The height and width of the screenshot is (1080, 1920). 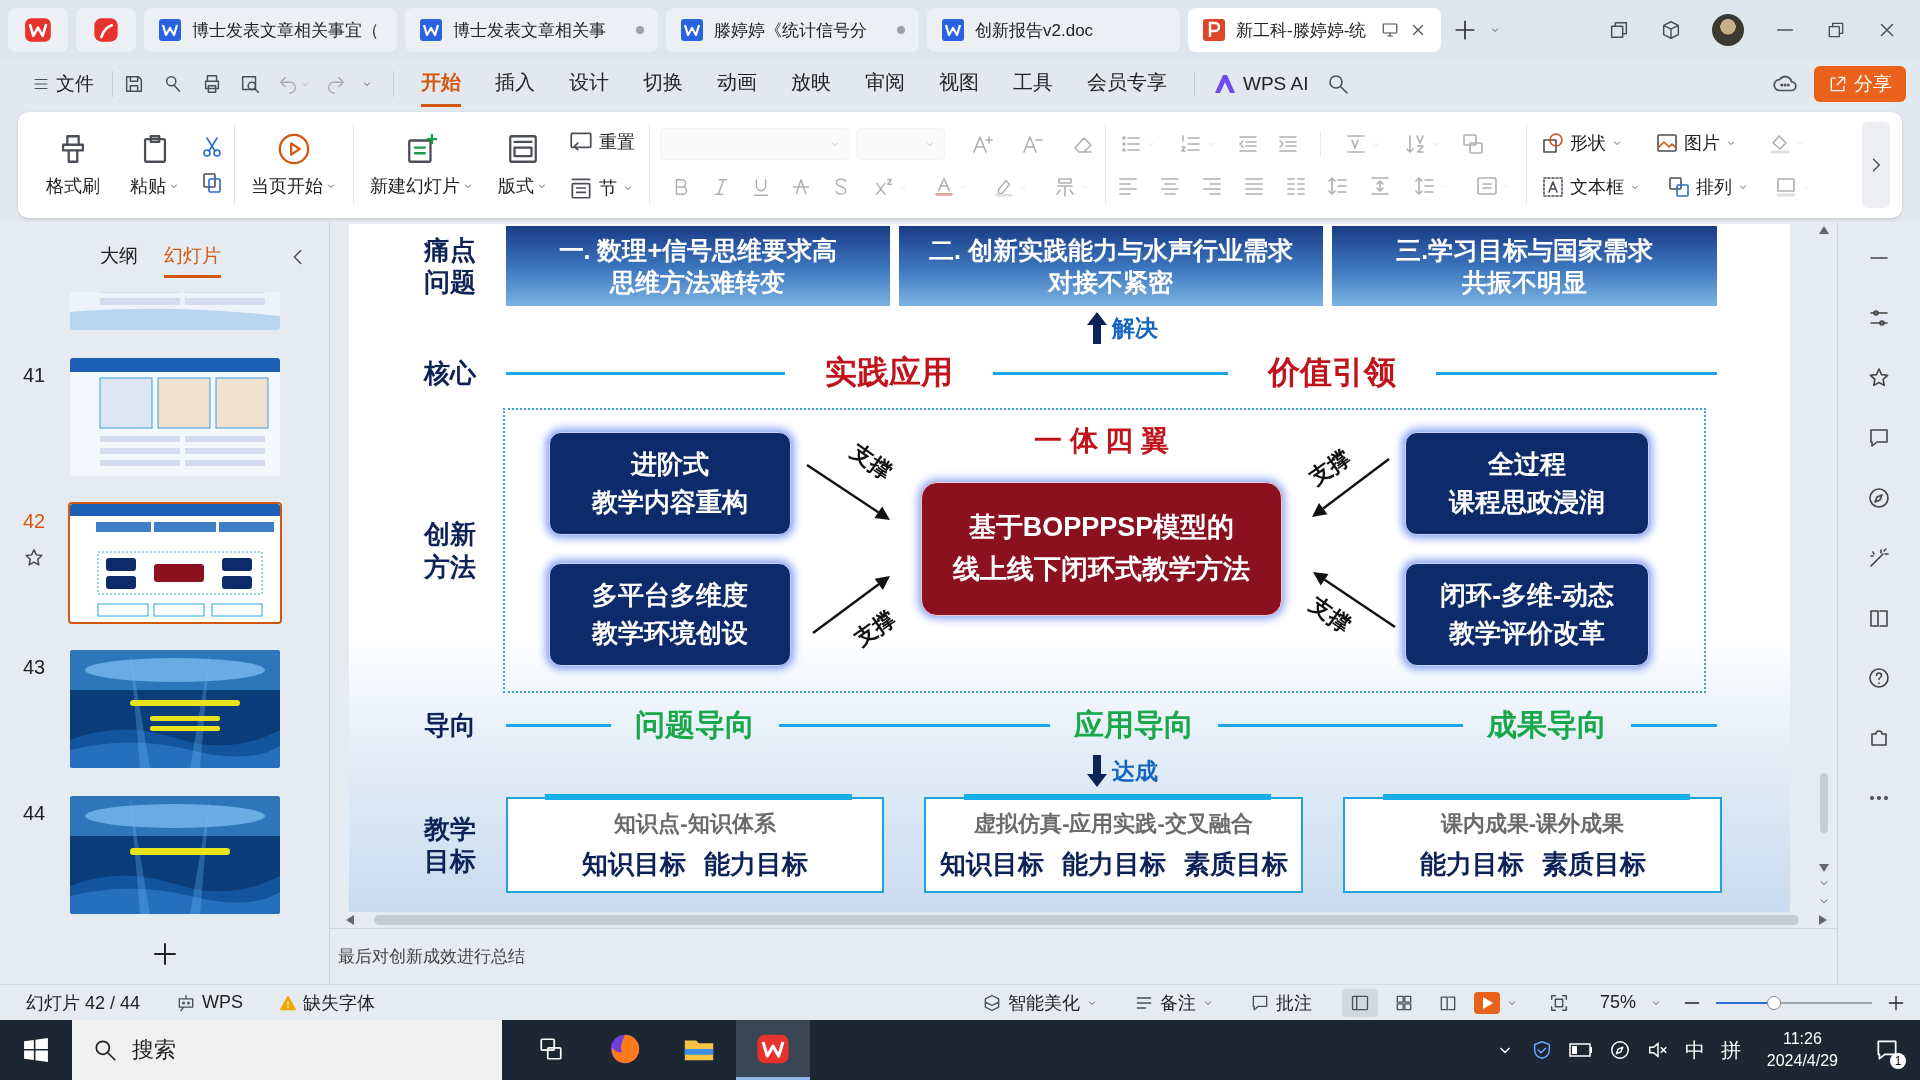 I want to click on arrange-button: 排列, so click(x=1708, y=187).